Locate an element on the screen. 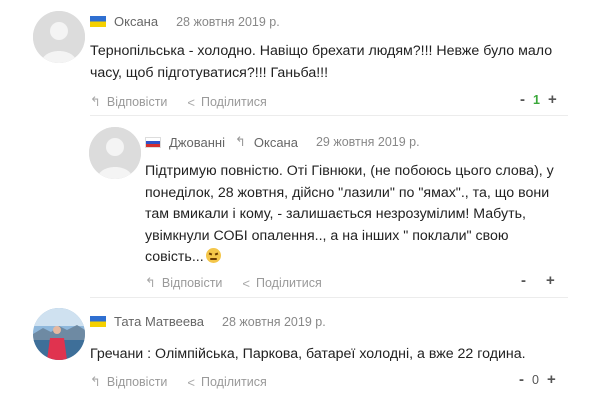  user-photo-image is located at coordinates (59, 334).